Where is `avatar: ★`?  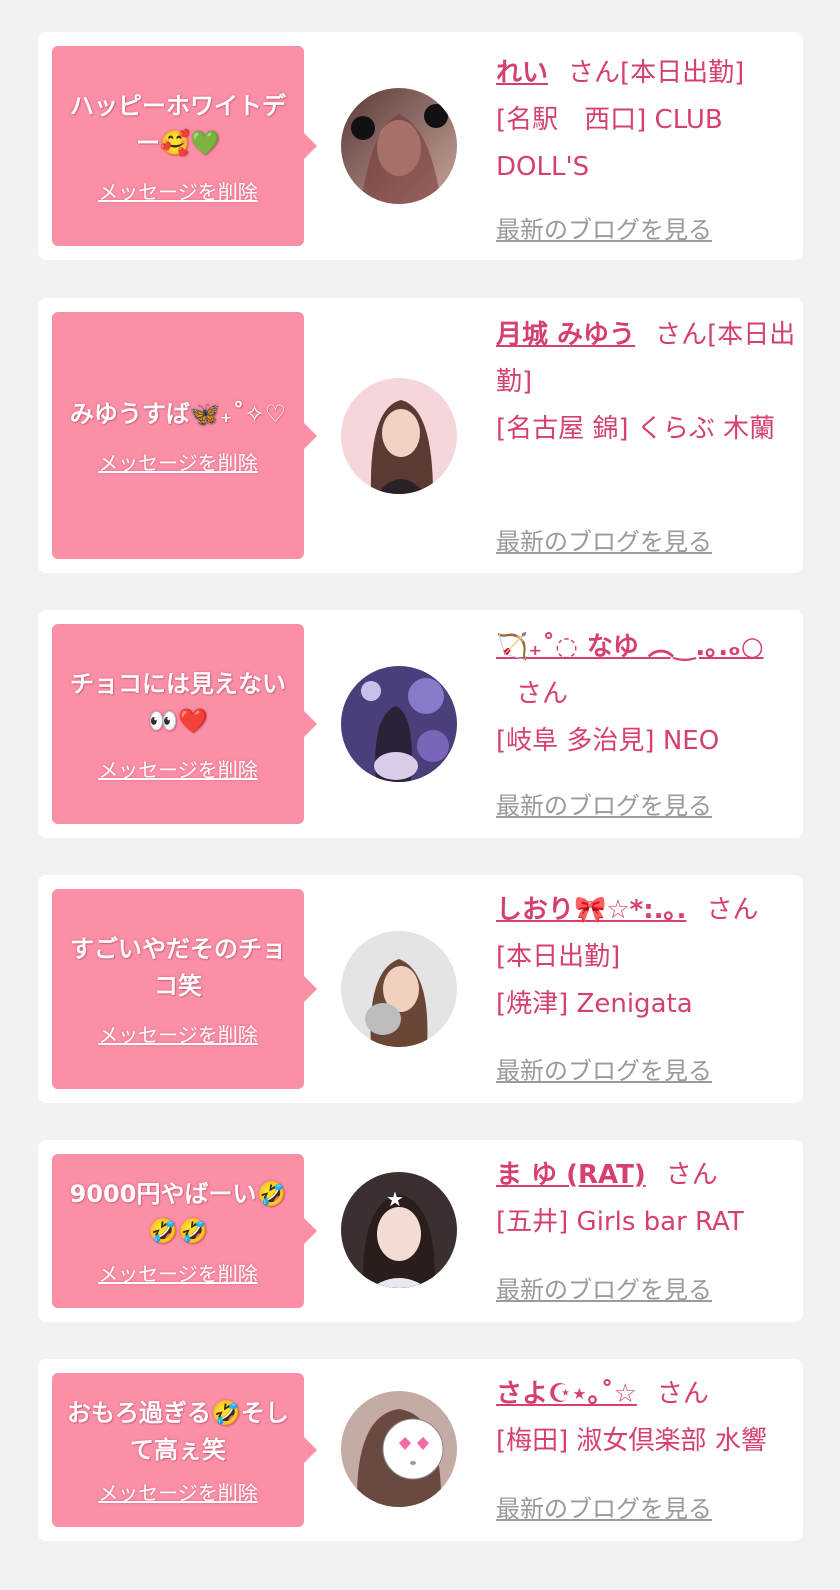
avatar: ★ is located at coordinates (399, 1230).